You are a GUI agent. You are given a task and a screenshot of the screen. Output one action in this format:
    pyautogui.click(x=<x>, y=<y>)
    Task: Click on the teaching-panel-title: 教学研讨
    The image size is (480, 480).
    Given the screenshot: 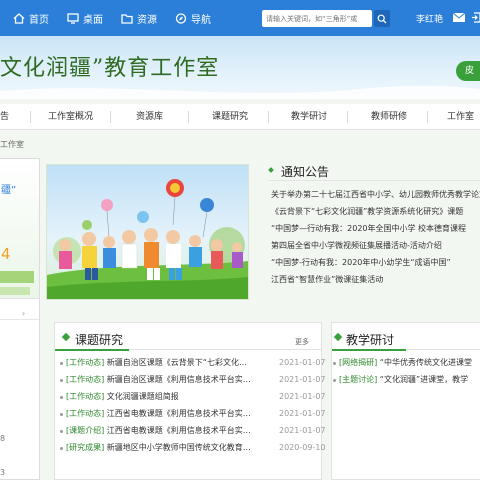 What is the action you would take?
    pyautogui.click(x=370, y=340)
    